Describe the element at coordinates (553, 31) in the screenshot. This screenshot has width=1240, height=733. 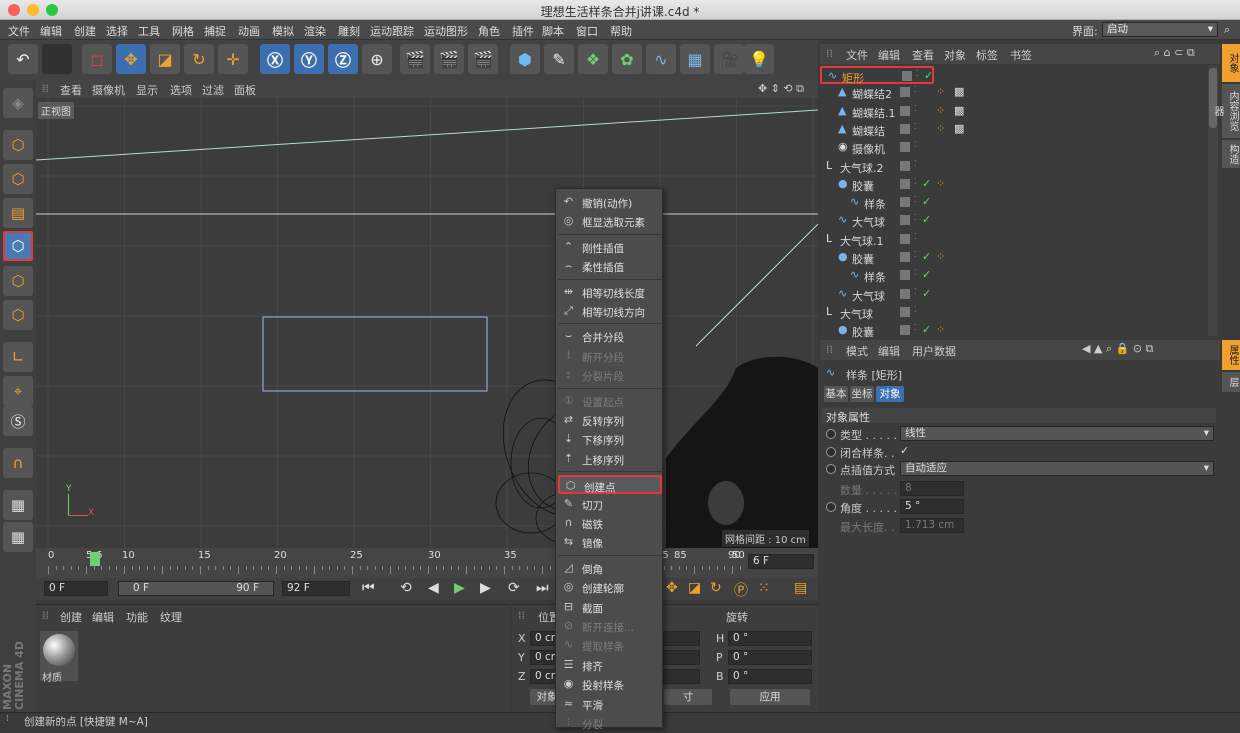
I see `menu-item: 脚本` at that location.